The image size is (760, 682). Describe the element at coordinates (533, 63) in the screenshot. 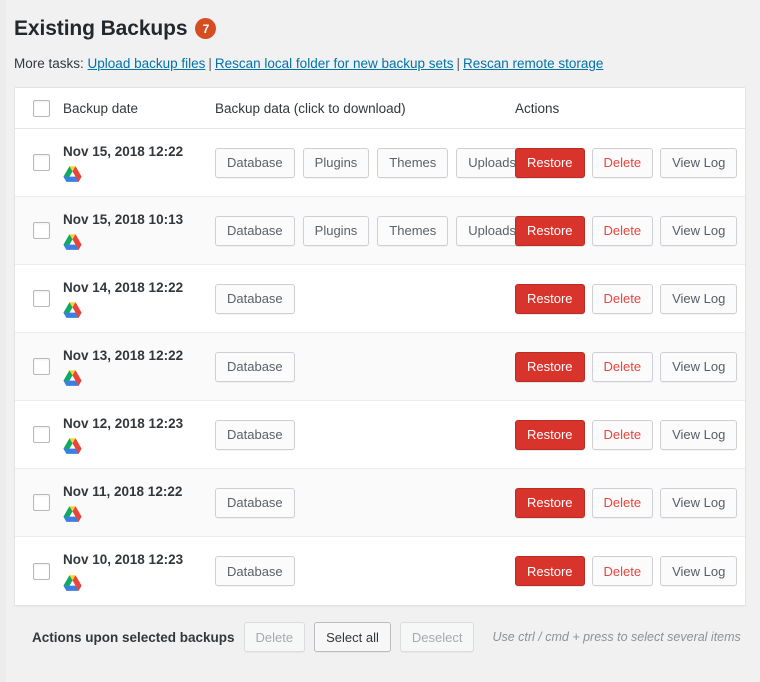

I see `link-rescan-remote-storage: Rescan remote storage` at that location.